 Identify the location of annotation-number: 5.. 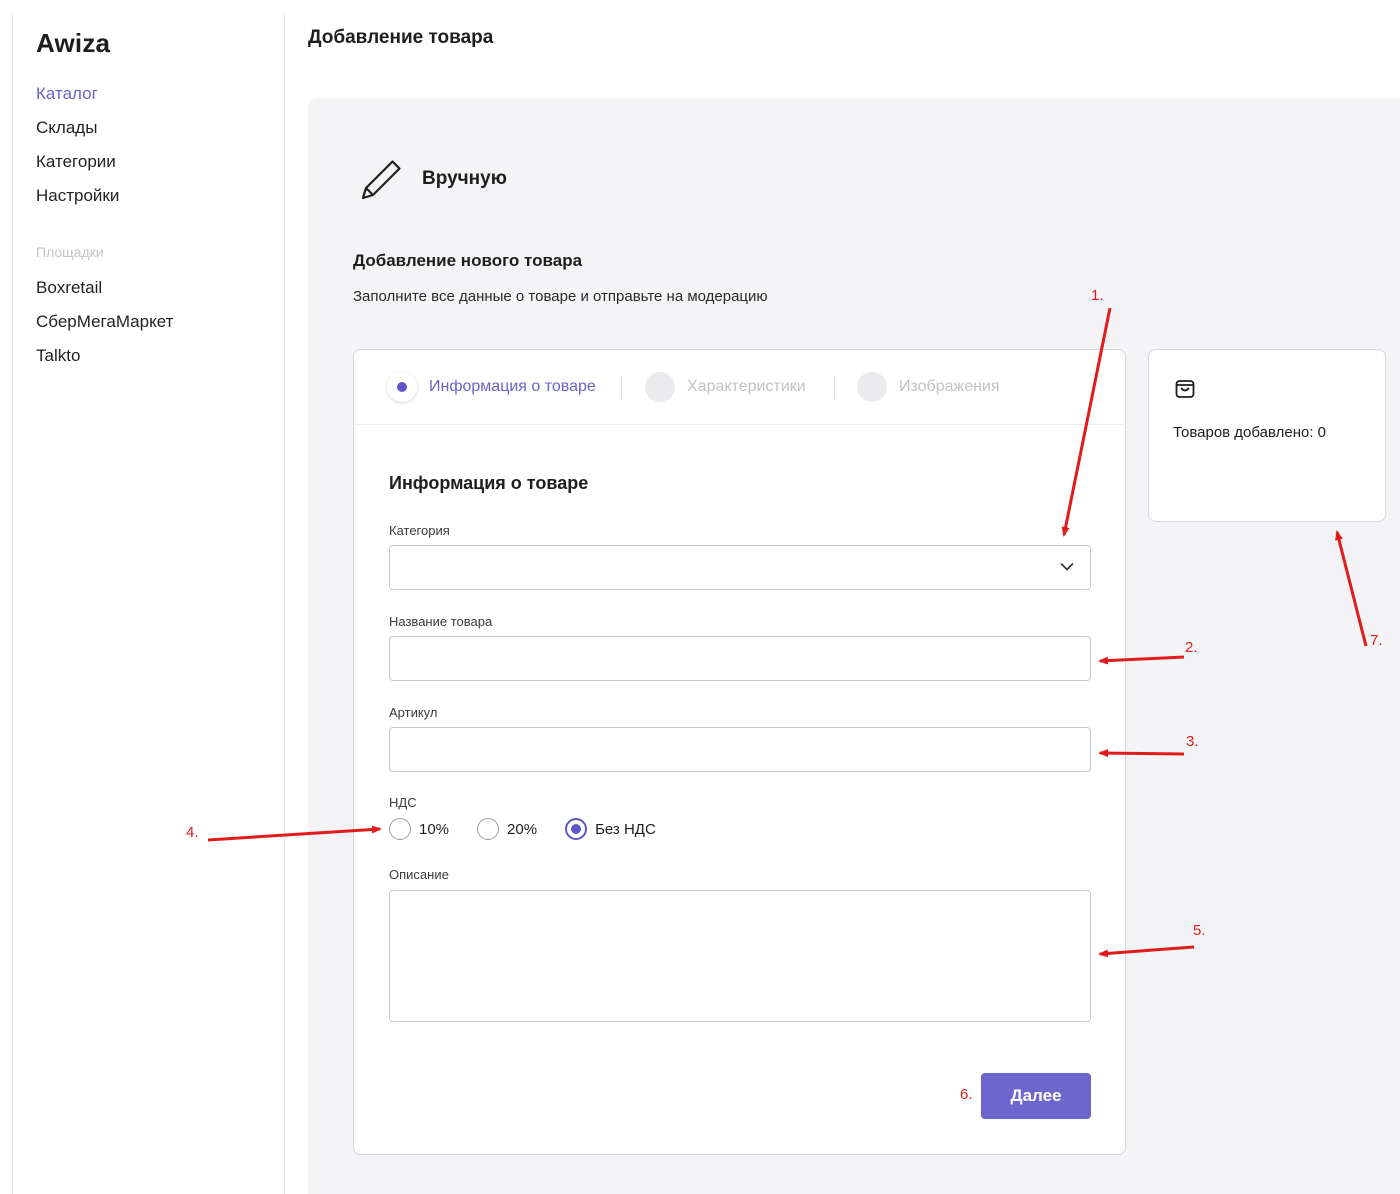
(1199, 930).